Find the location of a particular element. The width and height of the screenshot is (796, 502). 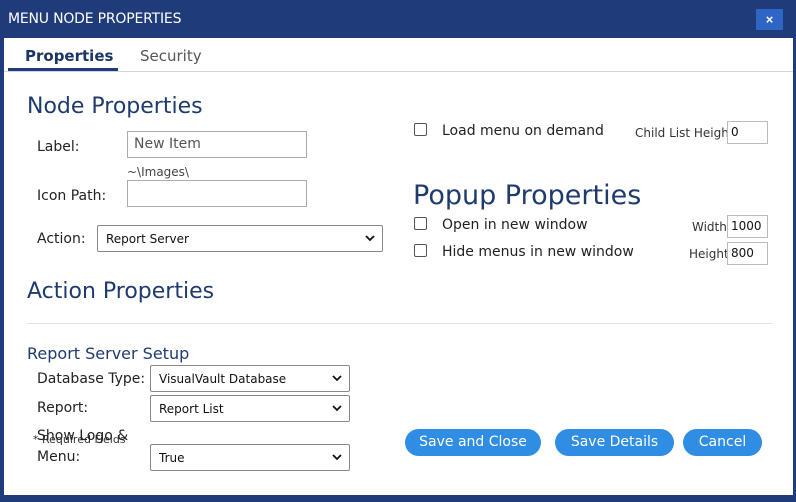

show-logo-label-line1: Show Logo & is located at coordinates (83, 436).